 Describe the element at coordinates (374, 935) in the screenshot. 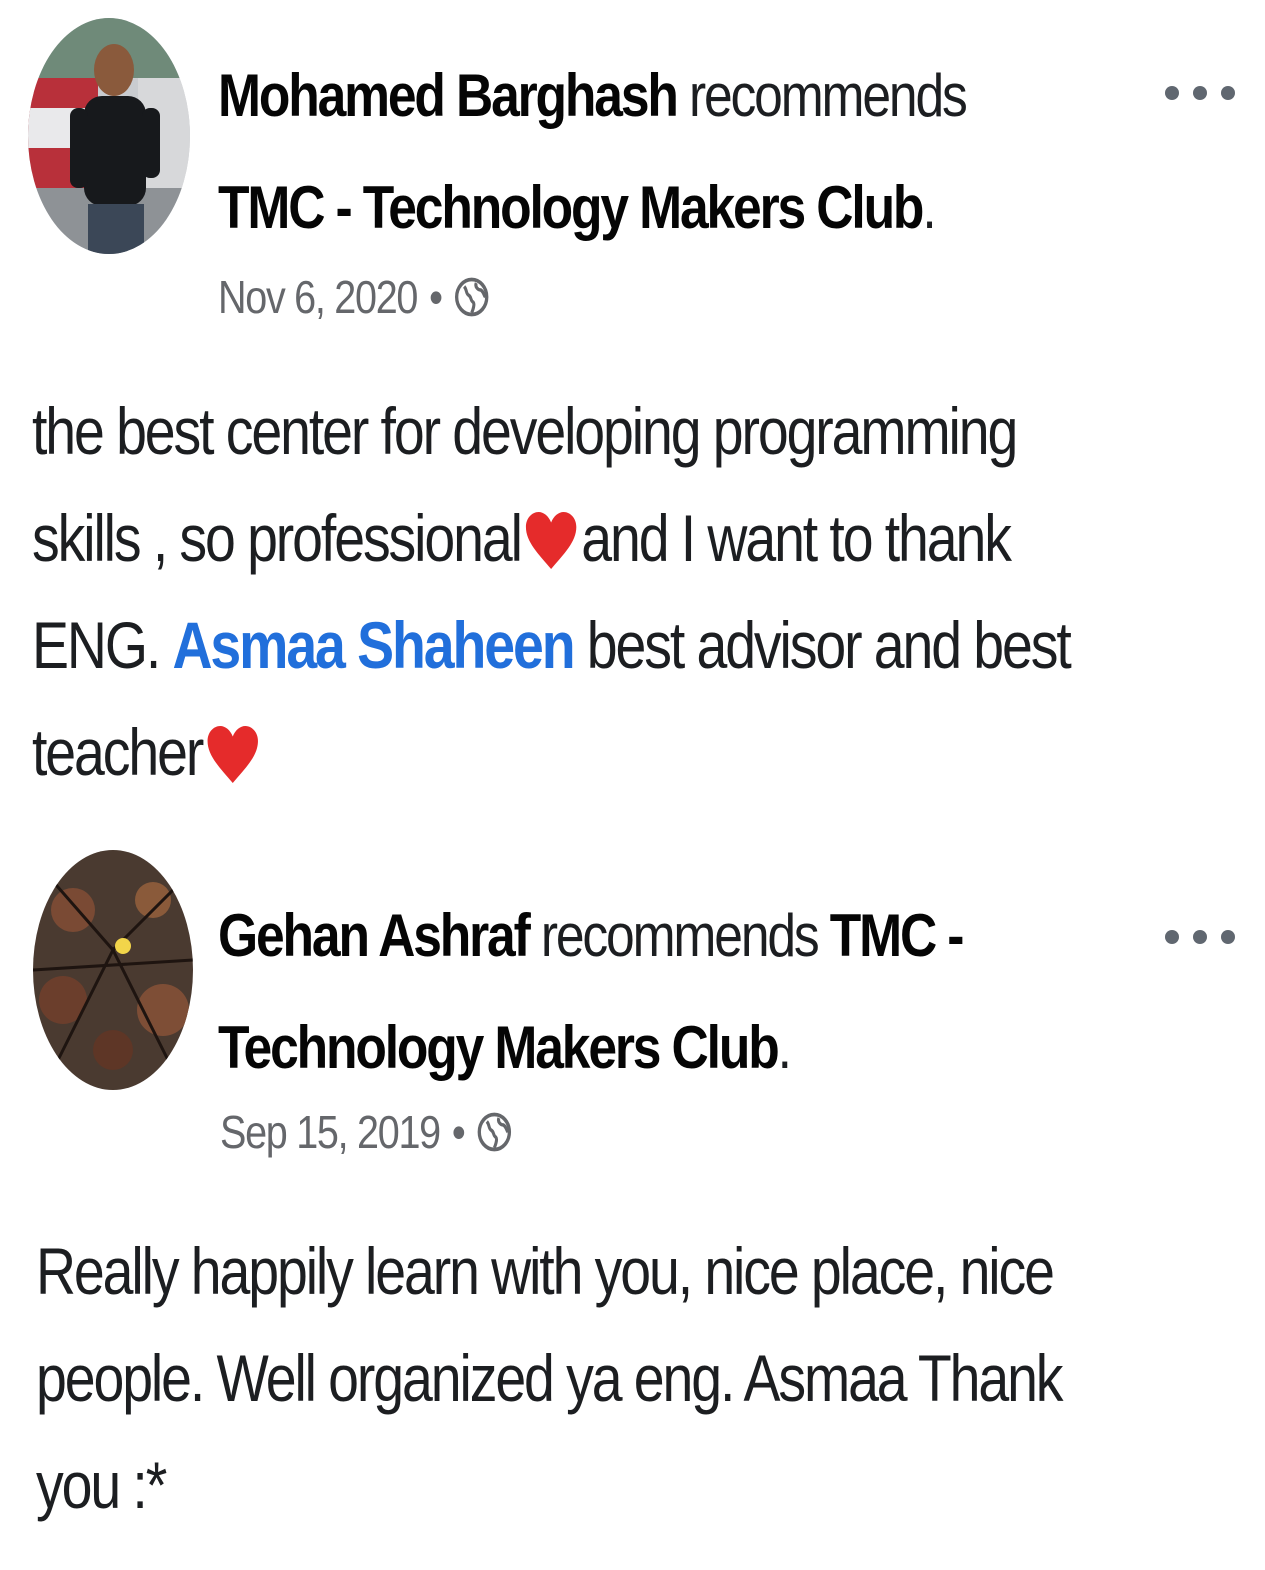

I see `author-name: Gehan Ashraf` at that location.